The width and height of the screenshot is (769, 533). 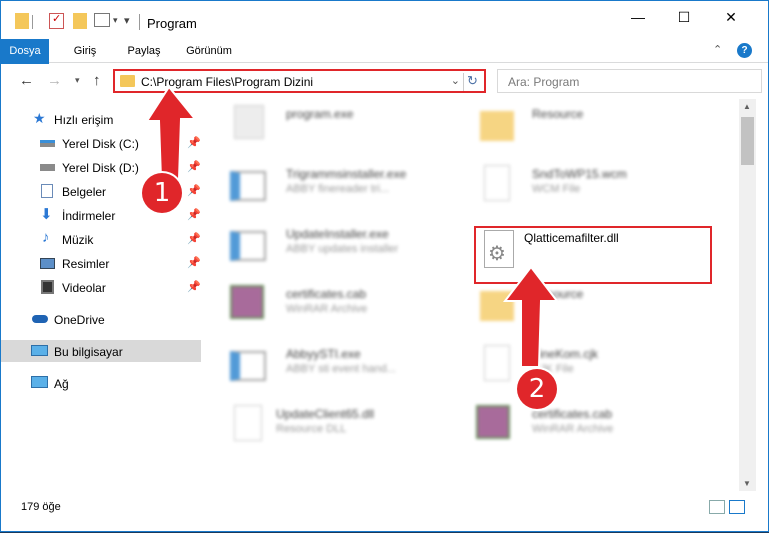 I want to click on customize-icon, so click(x=102, y=20).